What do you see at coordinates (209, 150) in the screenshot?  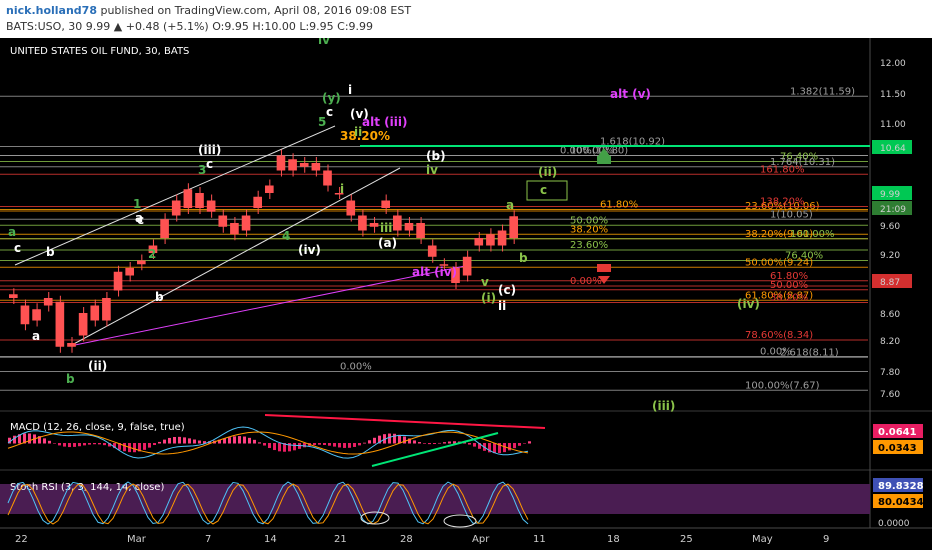 I see `wave-label: (iii)` at bounding box center [209, 150].